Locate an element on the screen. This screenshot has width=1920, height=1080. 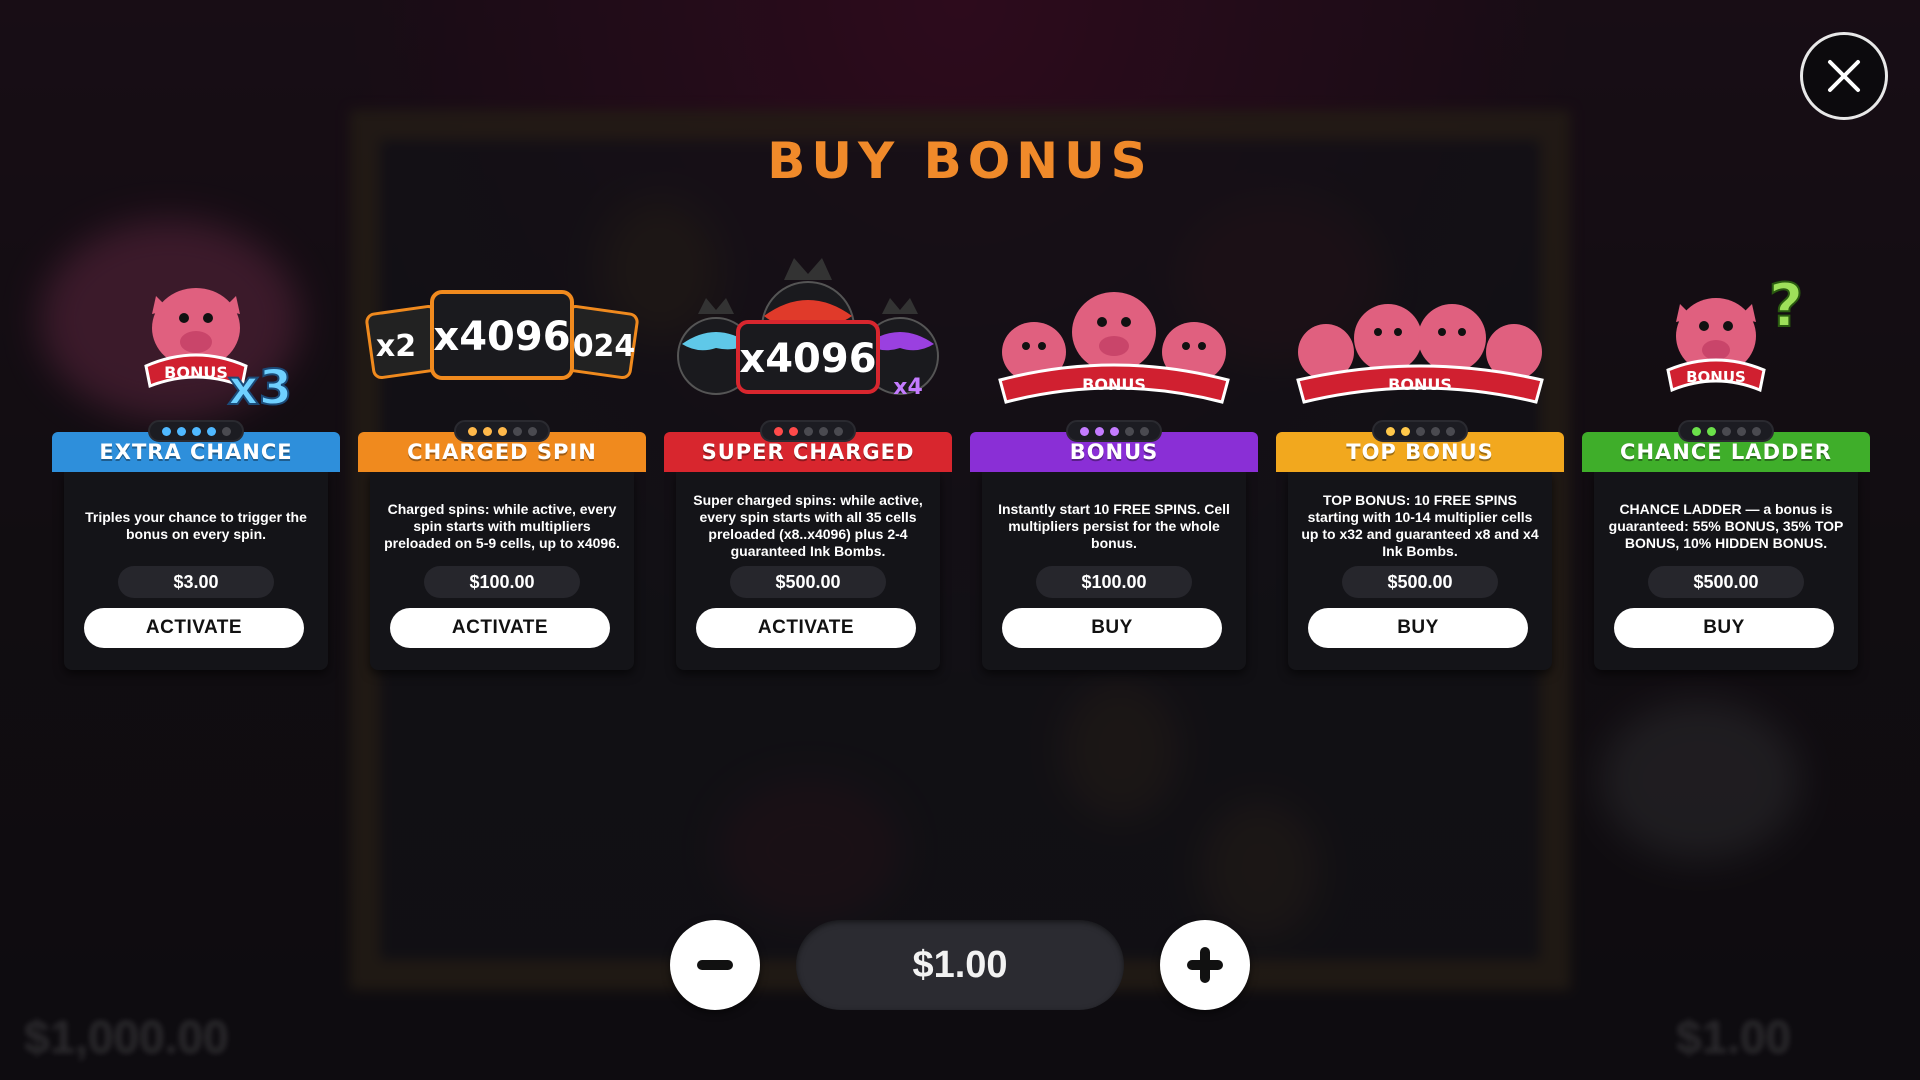
bet-selector: $1.00 is located at coordinates (960, 965).